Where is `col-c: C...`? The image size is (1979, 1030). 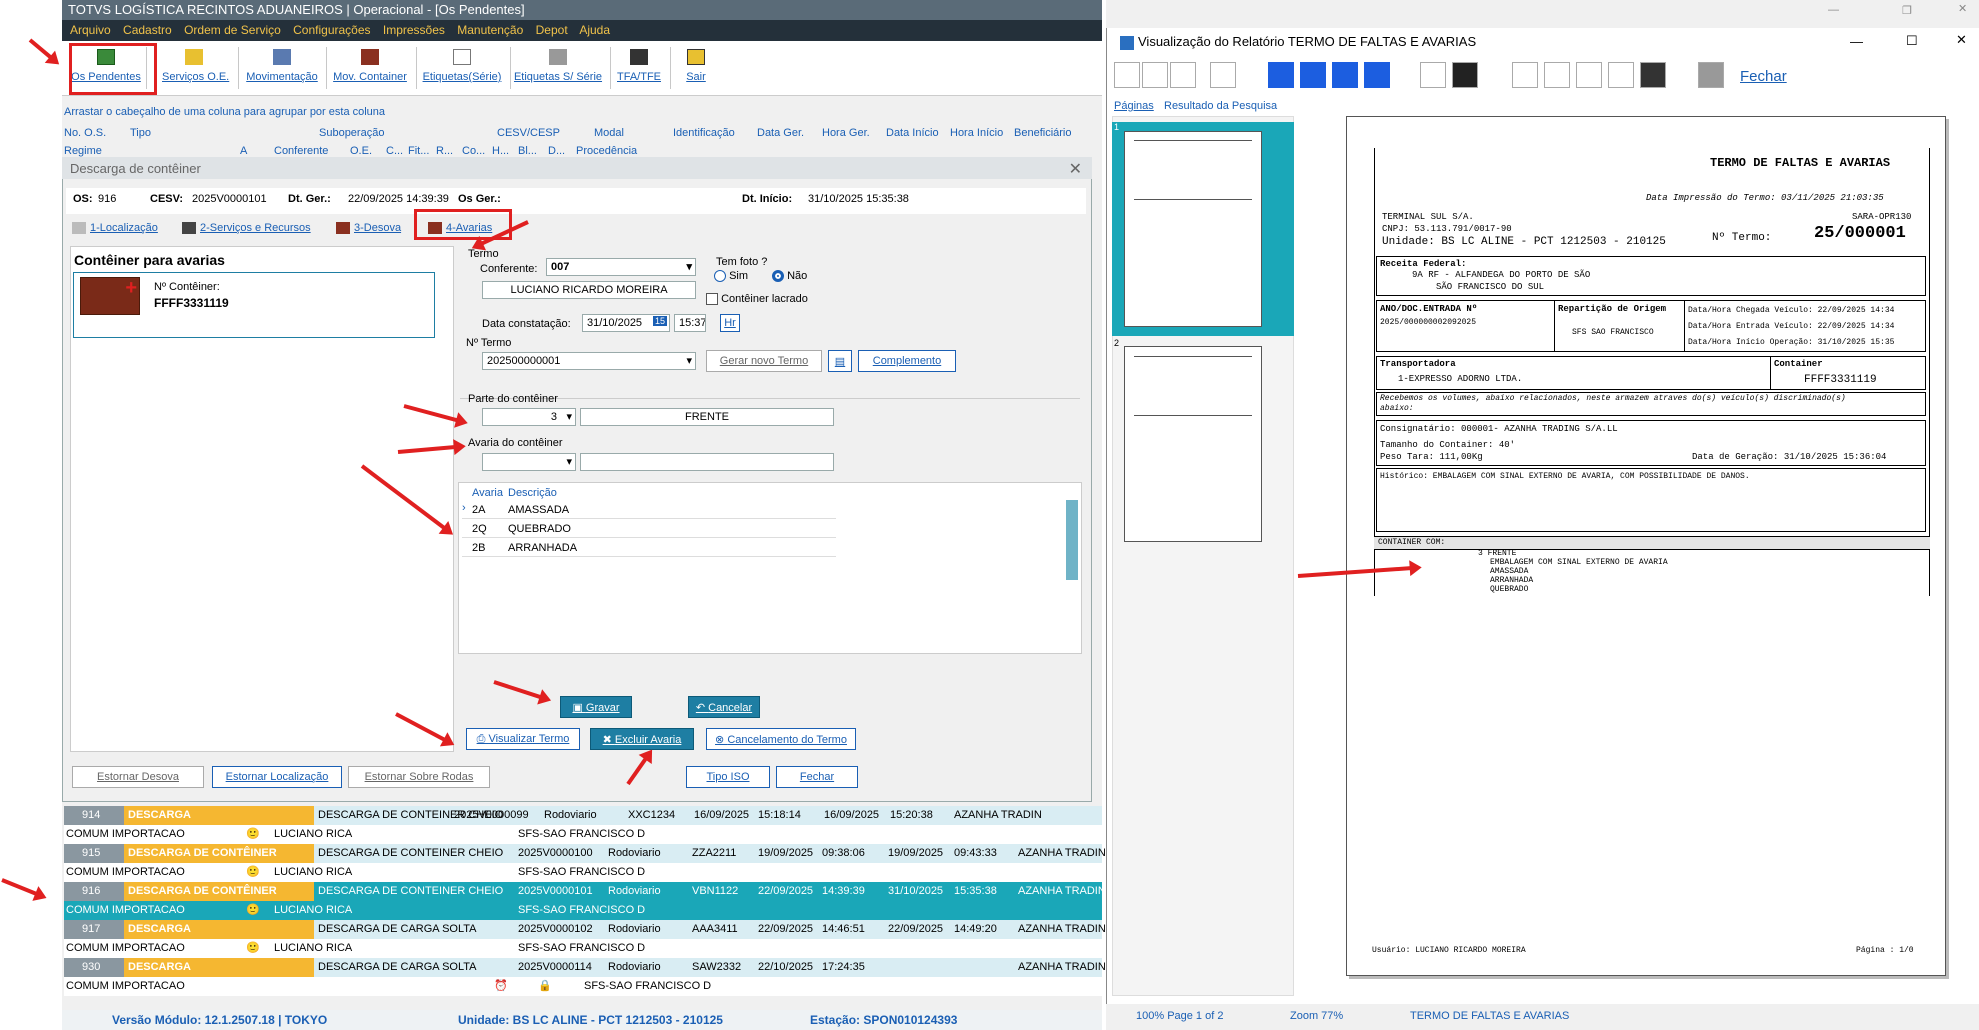
col-c: C... is located at coordinates (394, 151).